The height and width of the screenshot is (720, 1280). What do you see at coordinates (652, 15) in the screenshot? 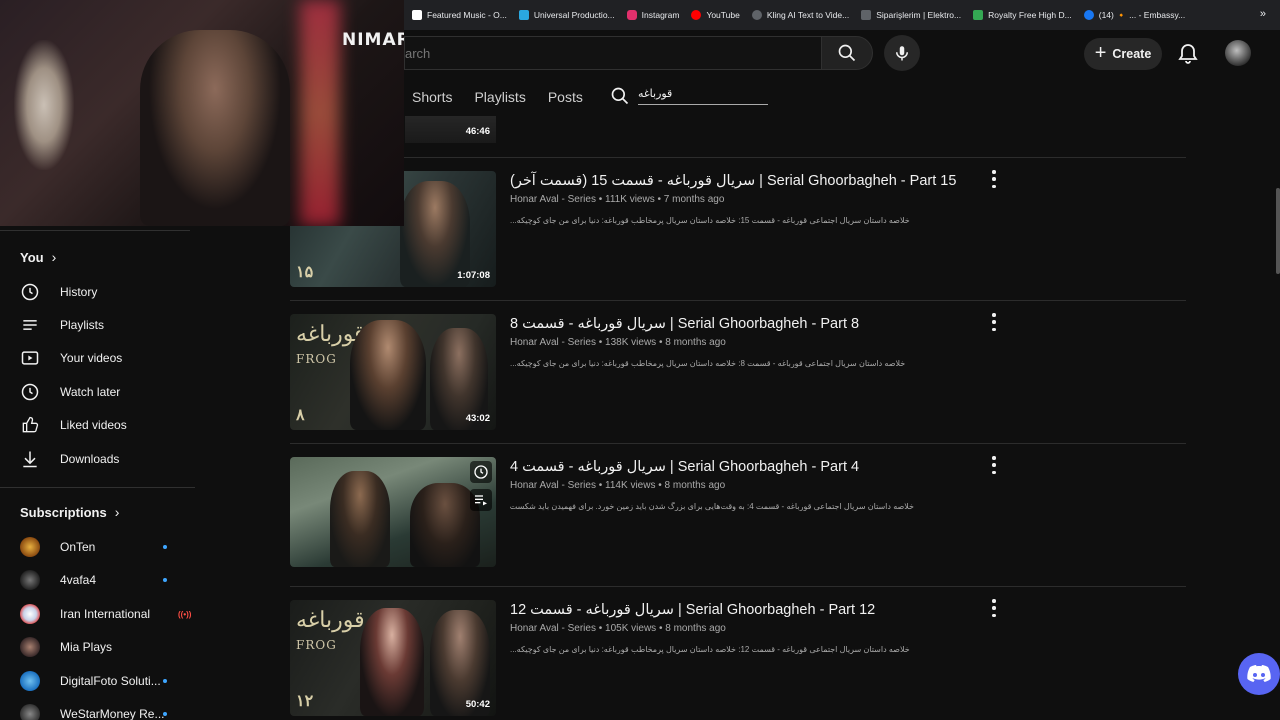
I see `bookmark-item: Instagram` at bounding box center [652, 15].